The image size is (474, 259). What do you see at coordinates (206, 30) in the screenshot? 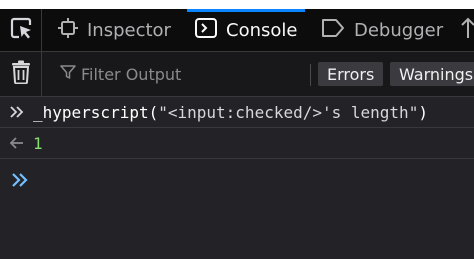
I see `console-icon` at bounding box center [206, 30].